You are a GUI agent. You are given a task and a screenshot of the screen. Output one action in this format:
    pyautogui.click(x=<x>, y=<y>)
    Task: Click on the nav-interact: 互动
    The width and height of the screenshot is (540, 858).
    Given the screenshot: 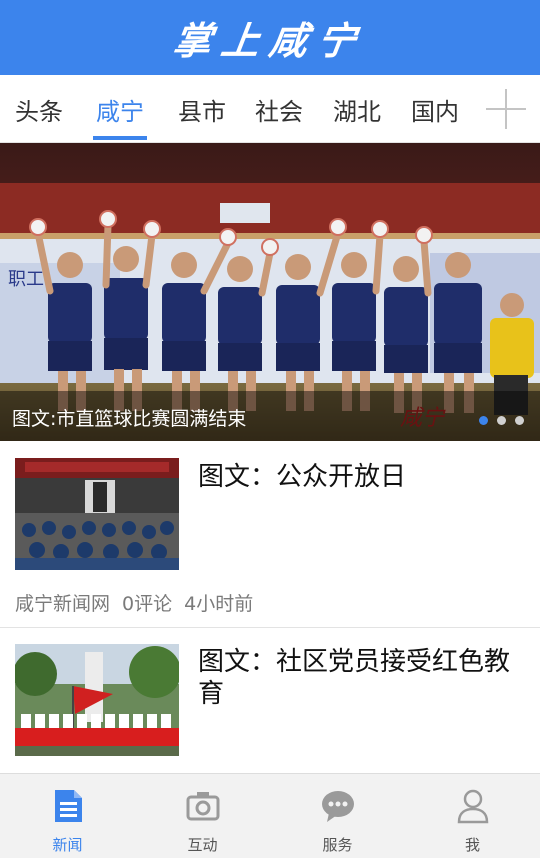 What is the action you would take?
    pyautogui.click(x=202, y=816)
    